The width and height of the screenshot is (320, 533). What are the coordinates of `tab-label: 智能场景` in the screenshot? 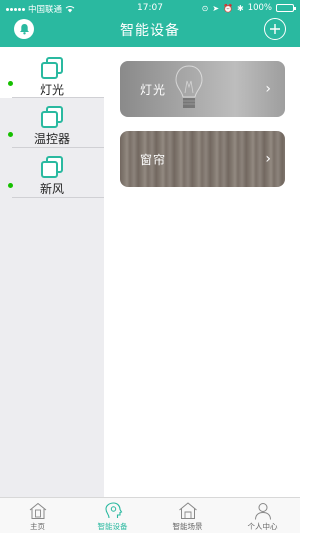 It's located at (187, 526).